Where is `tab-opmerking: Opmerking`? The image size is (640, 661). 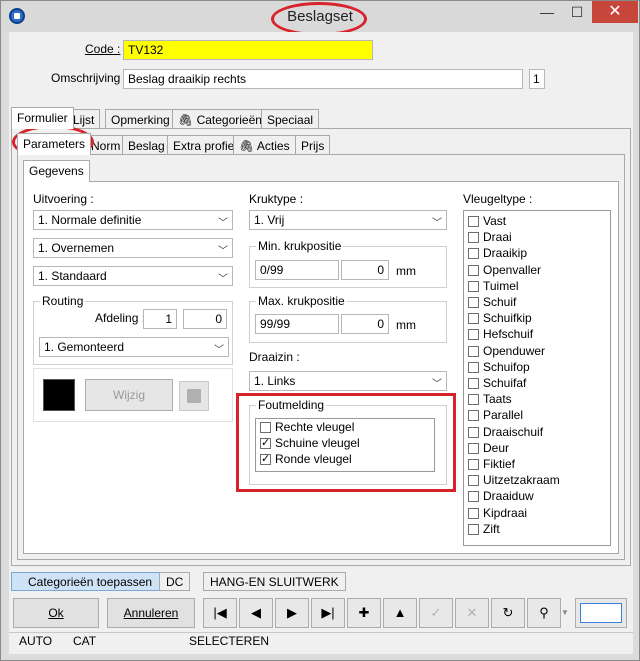 tab-opmerking: Opmerking is located at coordinates (140, 119).